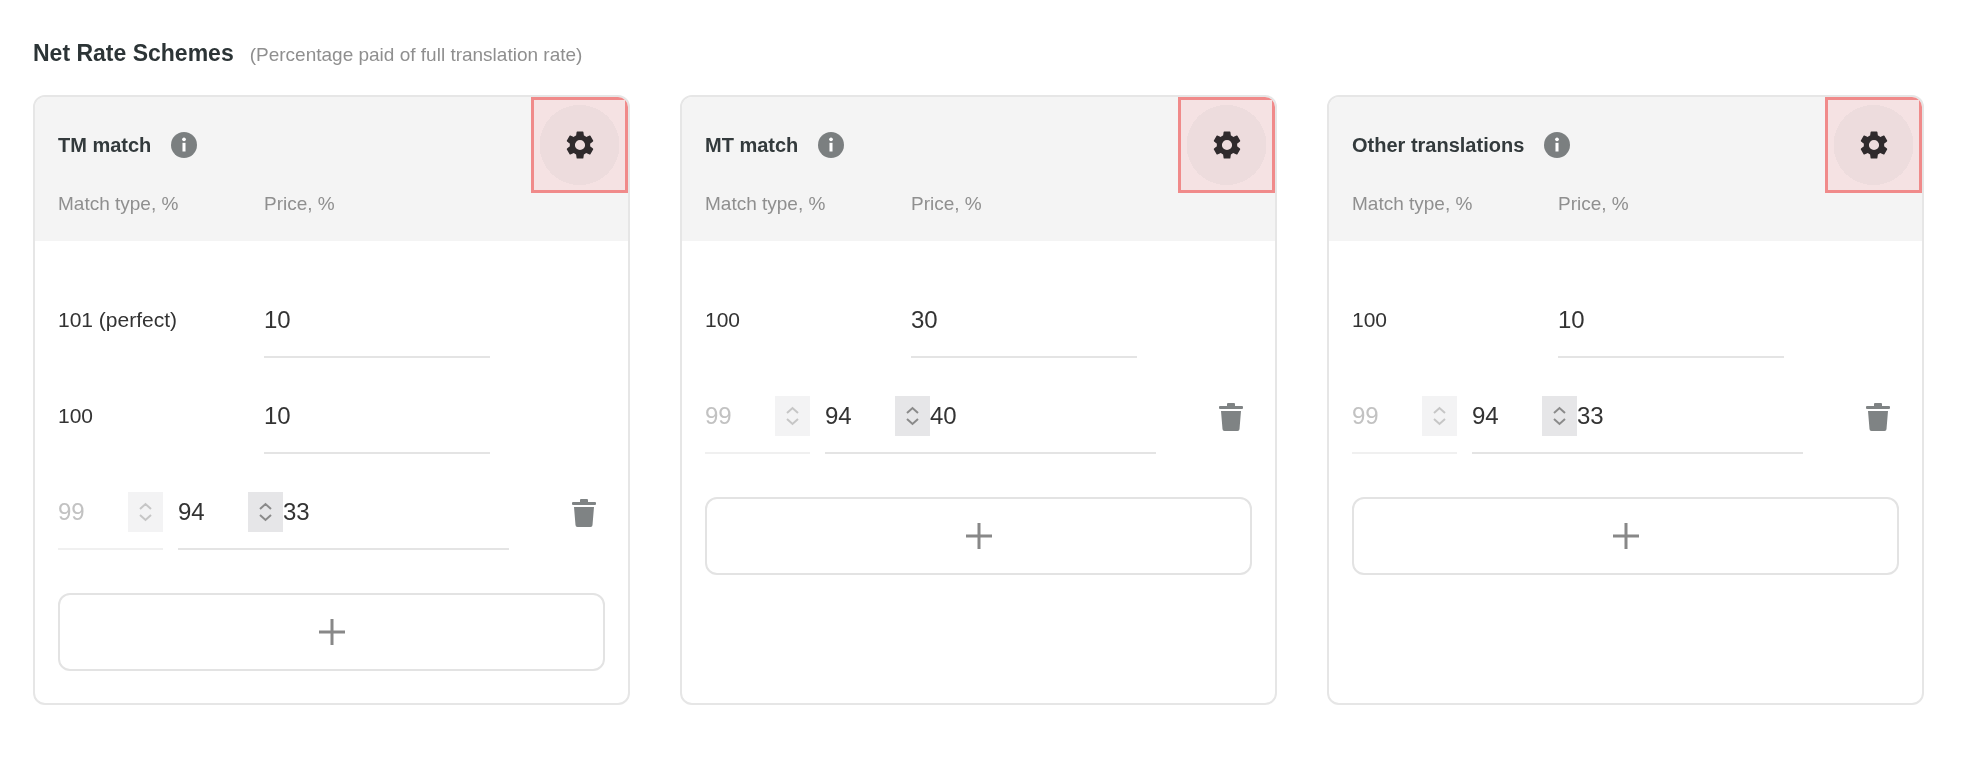  Describe the element at coordinates (105, 145) in the screenshot. I see `card-title: TM match` at that location.